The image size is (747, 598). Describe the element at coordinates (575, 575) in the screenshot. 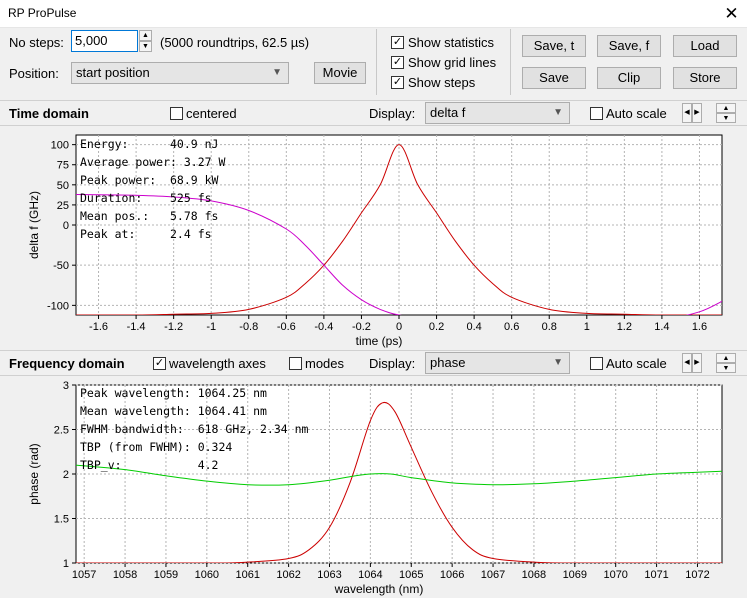

I see `x-tick-label: 1069` at that location.